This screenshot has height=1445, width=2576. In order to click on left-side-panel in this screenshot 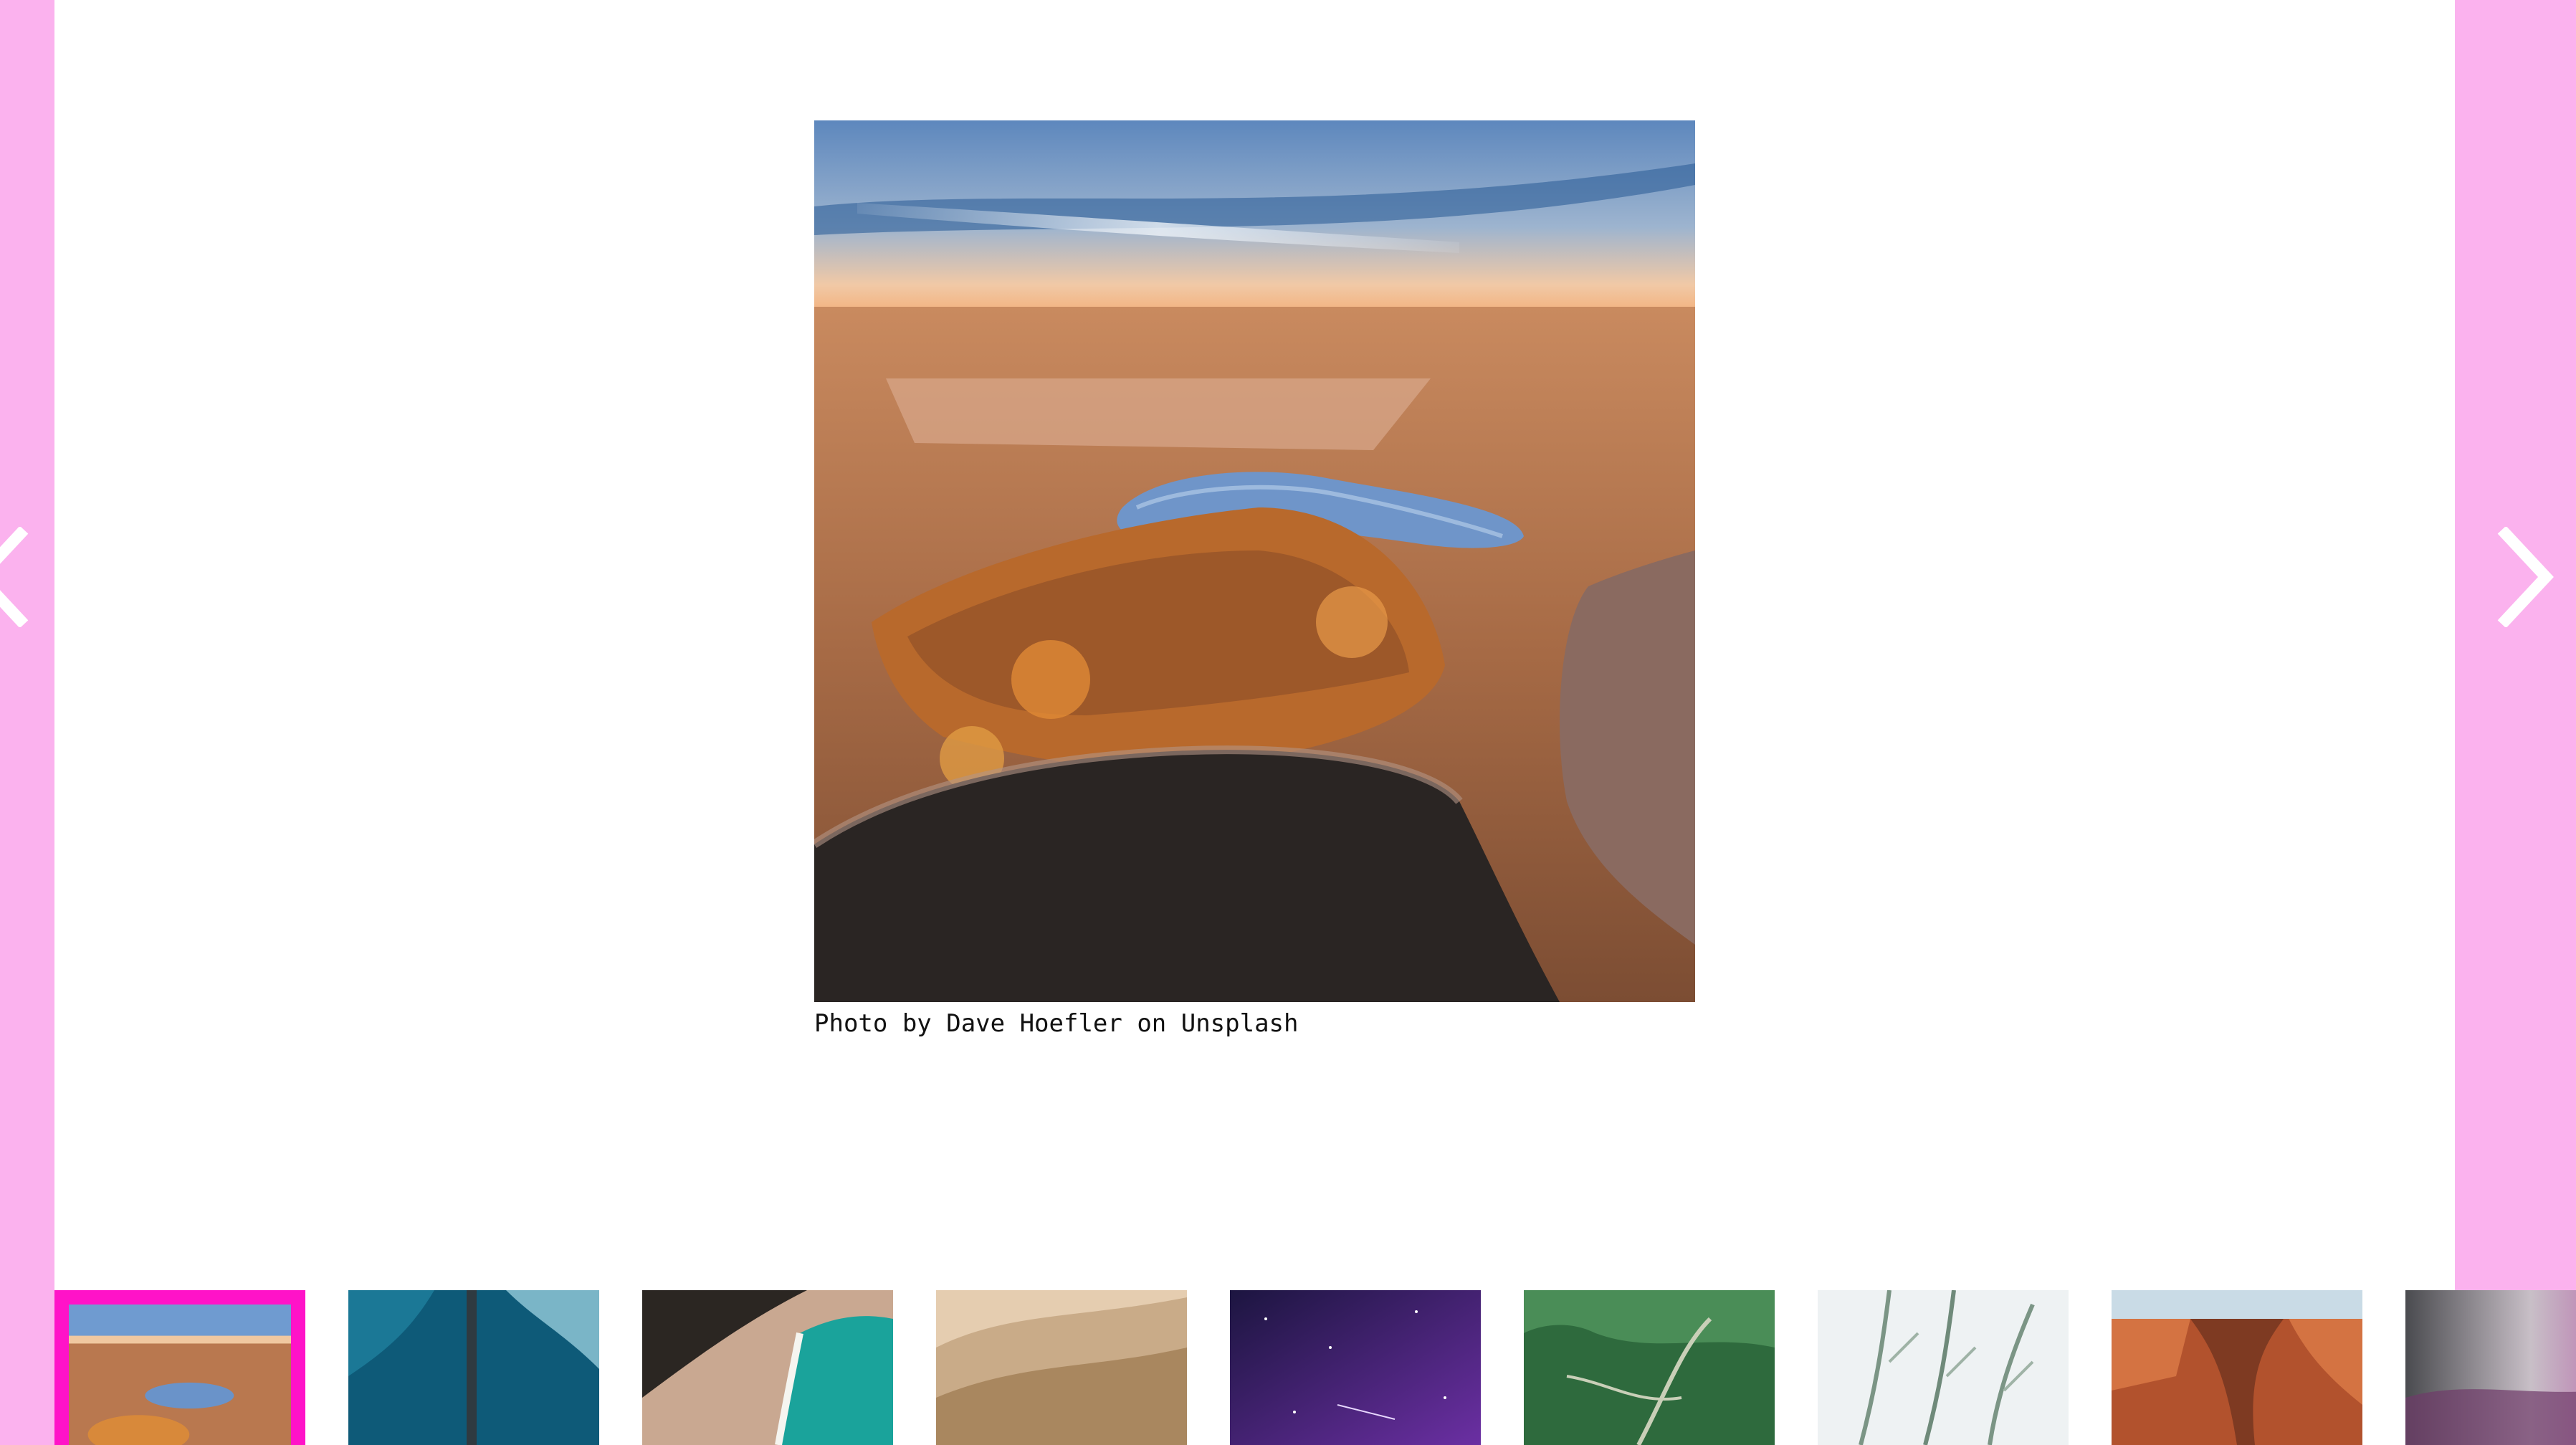, I will do `click(27, 722)`.